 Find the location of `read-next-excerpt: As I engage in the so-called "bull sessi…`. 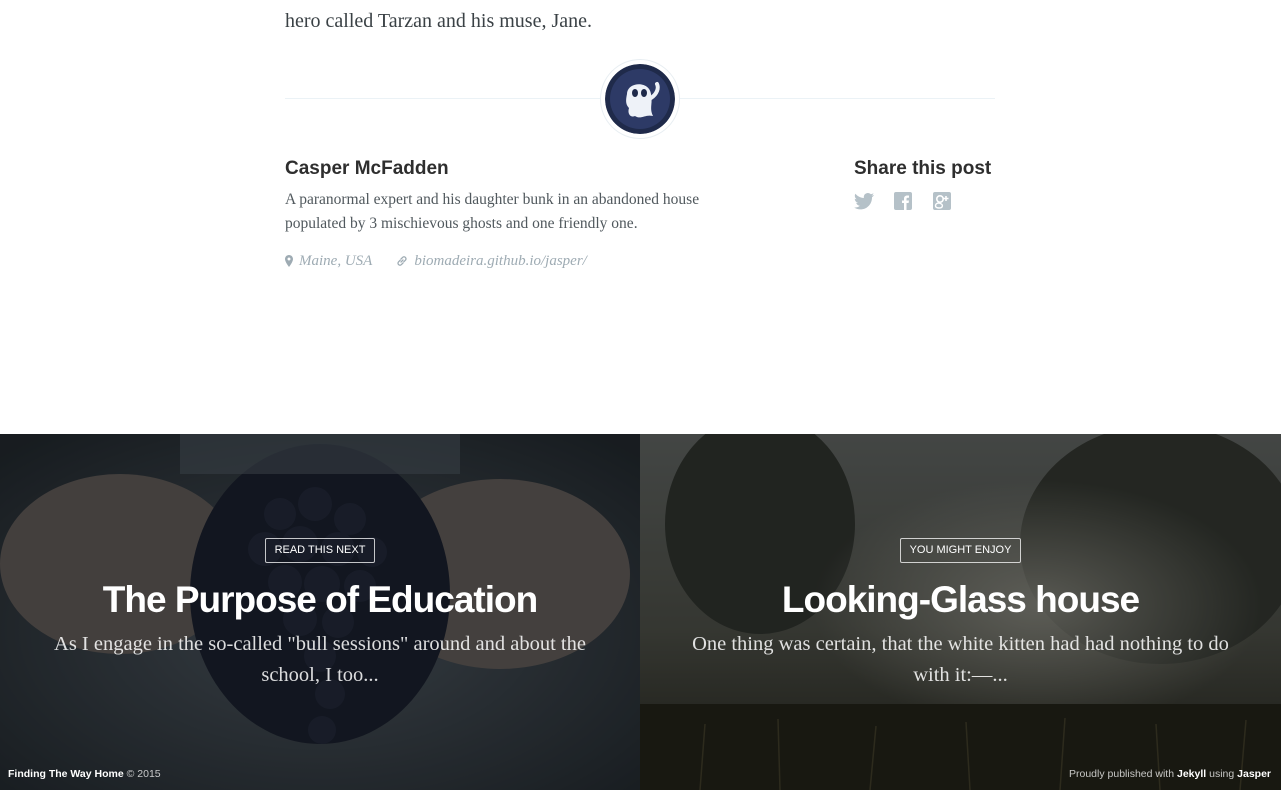

read-next-excerpt: As I engage in the so-called "bull sessi… is located at coordinates (320, 659).